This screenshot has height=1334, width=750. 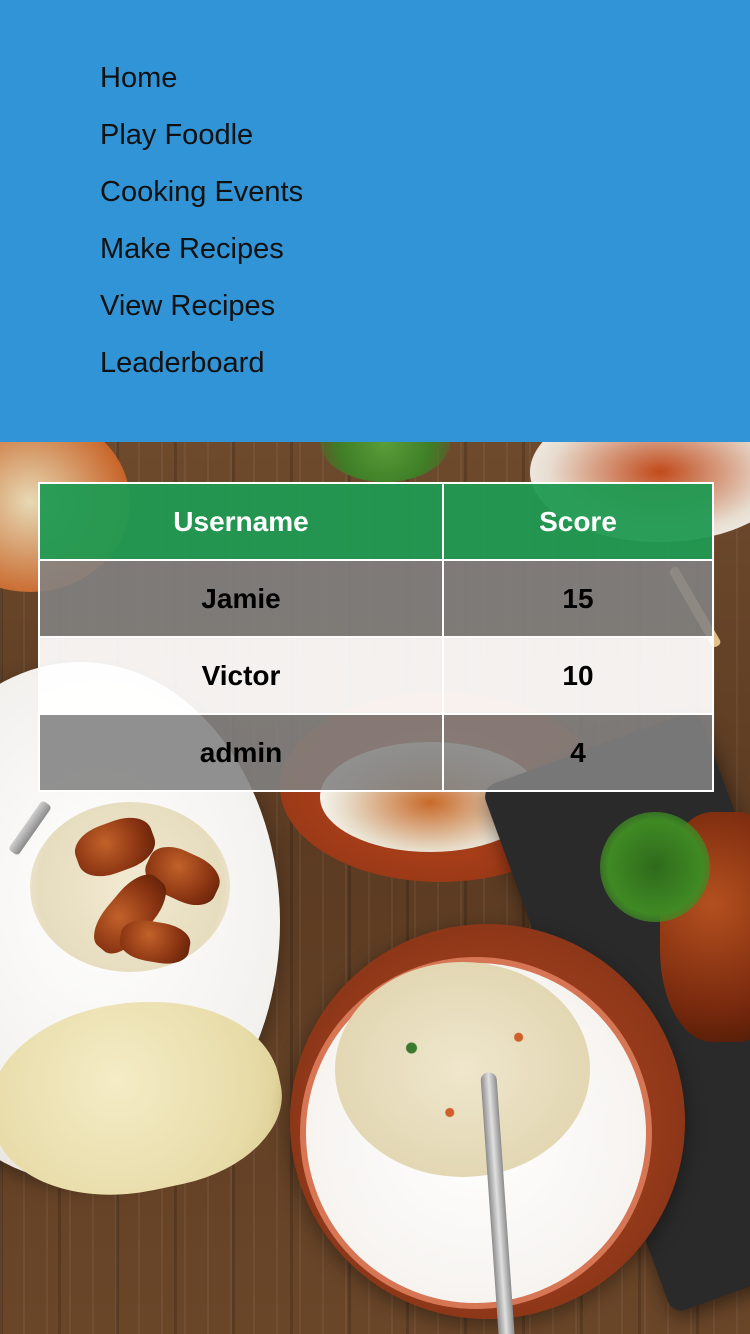 I want to click on nav-item-make-recipes: Make Recipes, so click(x=201, y=249).